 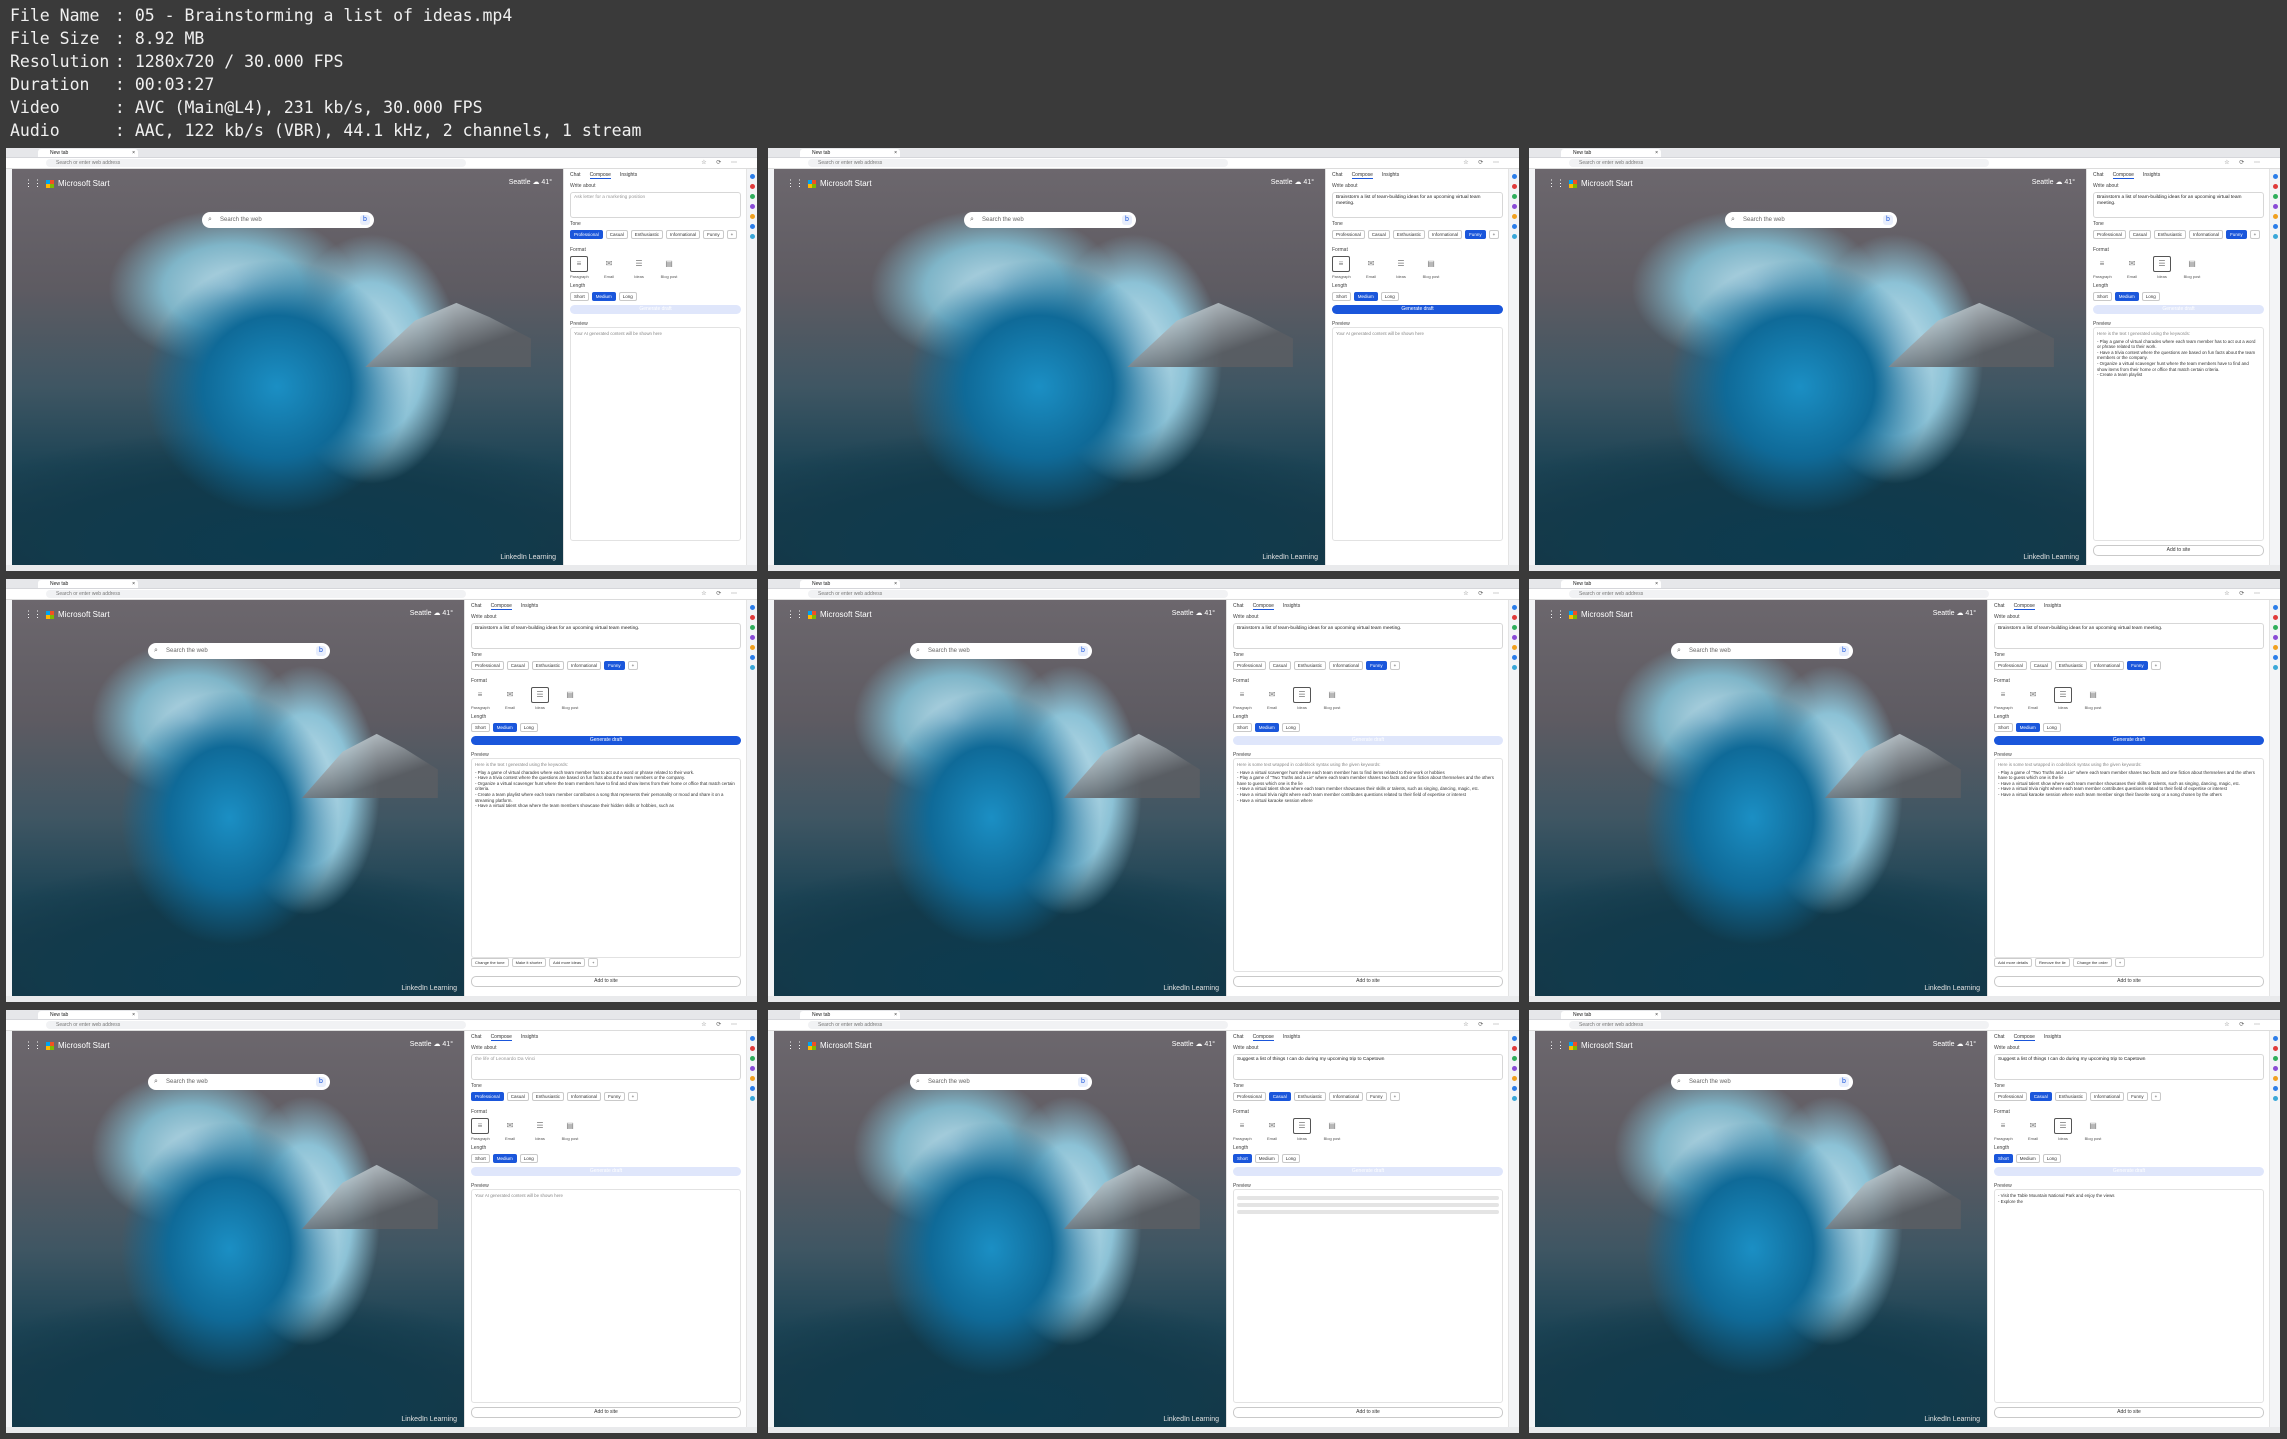 What do you see at coordinates (2129, 981) in the screenshot?
I see `add-to-site-button: Add to site` at bounding box center [2129, 981].